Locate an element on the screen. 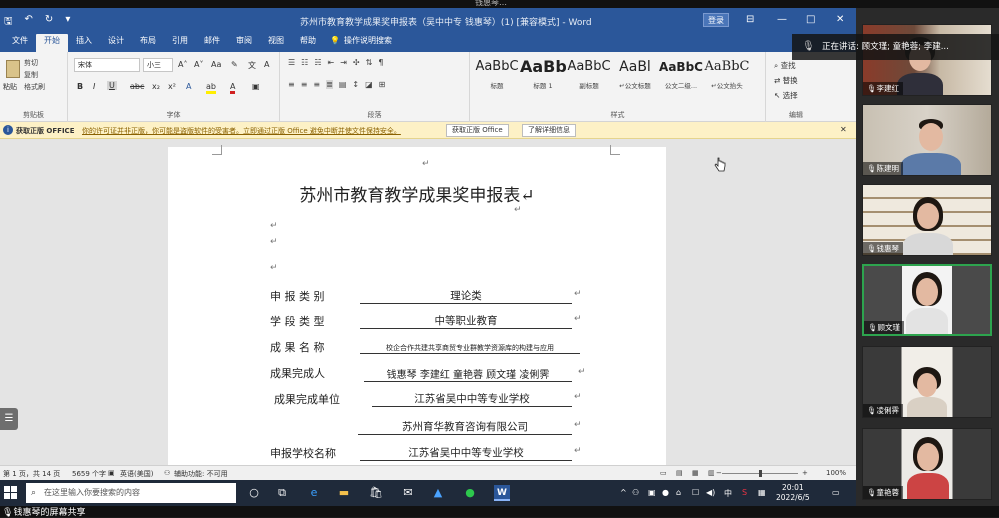 Image resolution: width=999 pixels, height=518 pixels. taskbar-search-box: ⌕ 在这里输入你要搜索的内容 is located at coordinates (131, 493).